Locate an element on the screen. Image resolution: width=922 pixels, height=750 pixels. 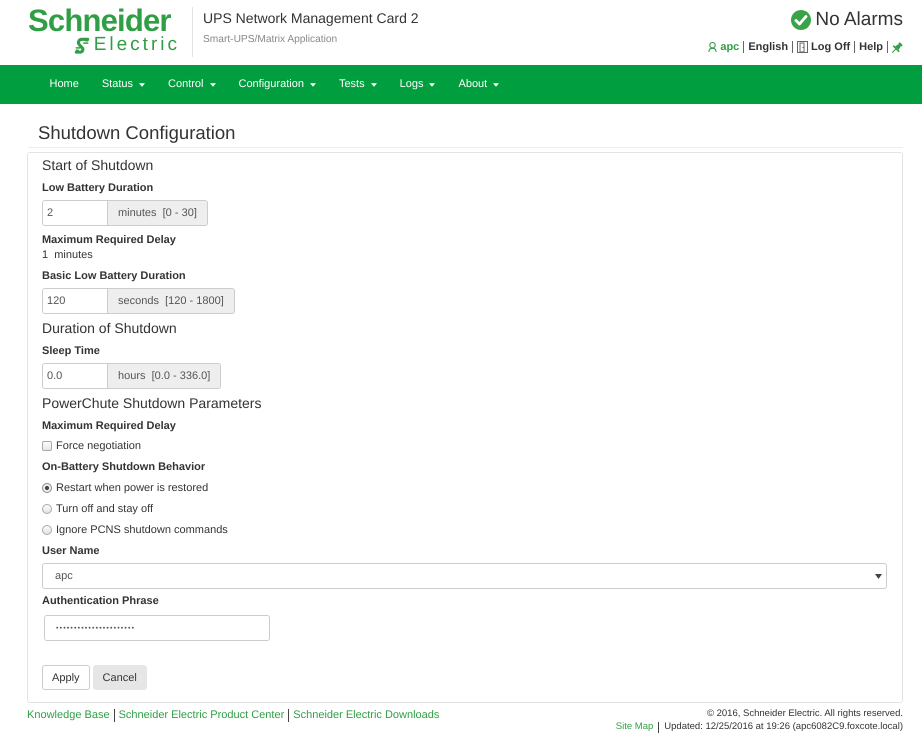
updated-text: Updated: 12/25/2016 at 19:26 (apc6082C9.foxcote.local) is located at coordinates (783, 727).